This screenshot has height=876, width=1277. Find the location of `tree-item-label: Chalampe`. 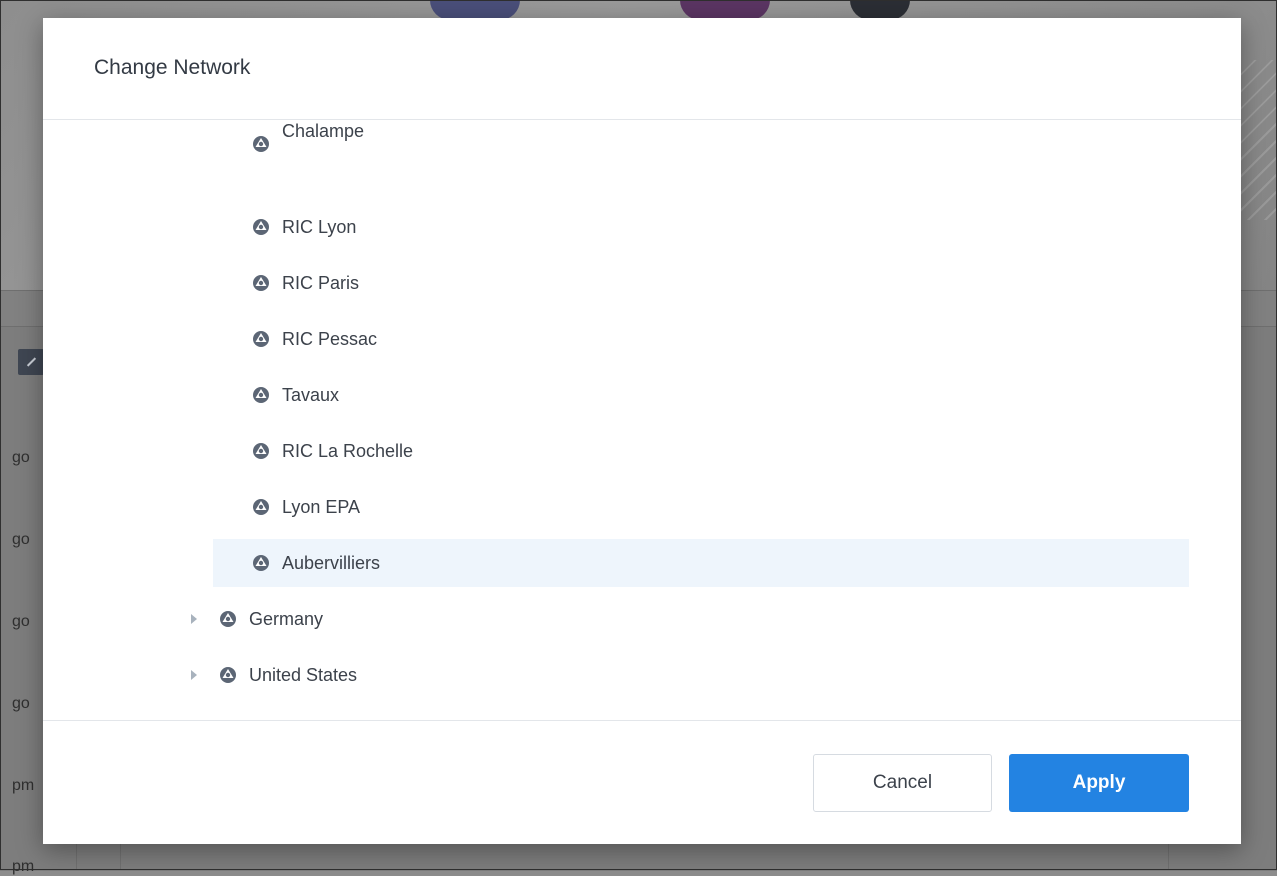

tree-item-label: Chalampe is located at coordinates (323, 131).